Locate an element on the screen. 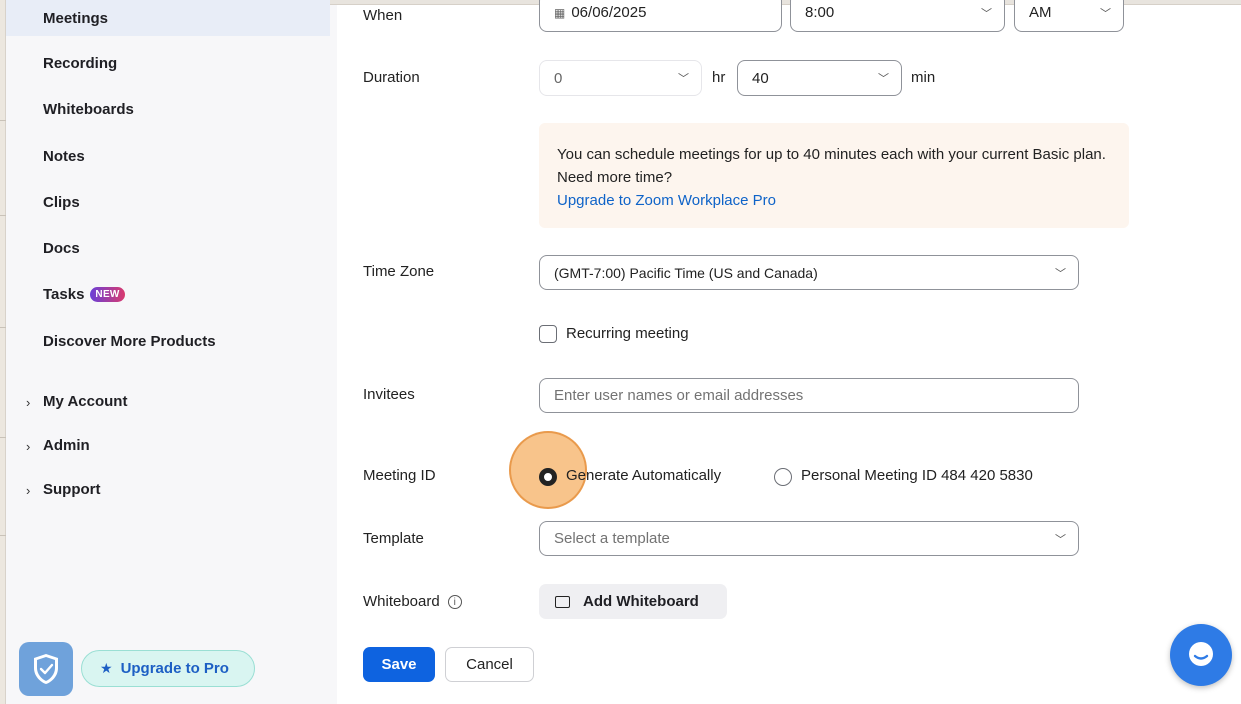  sidebar-group-support: Support is located at coordinates (72, 489).